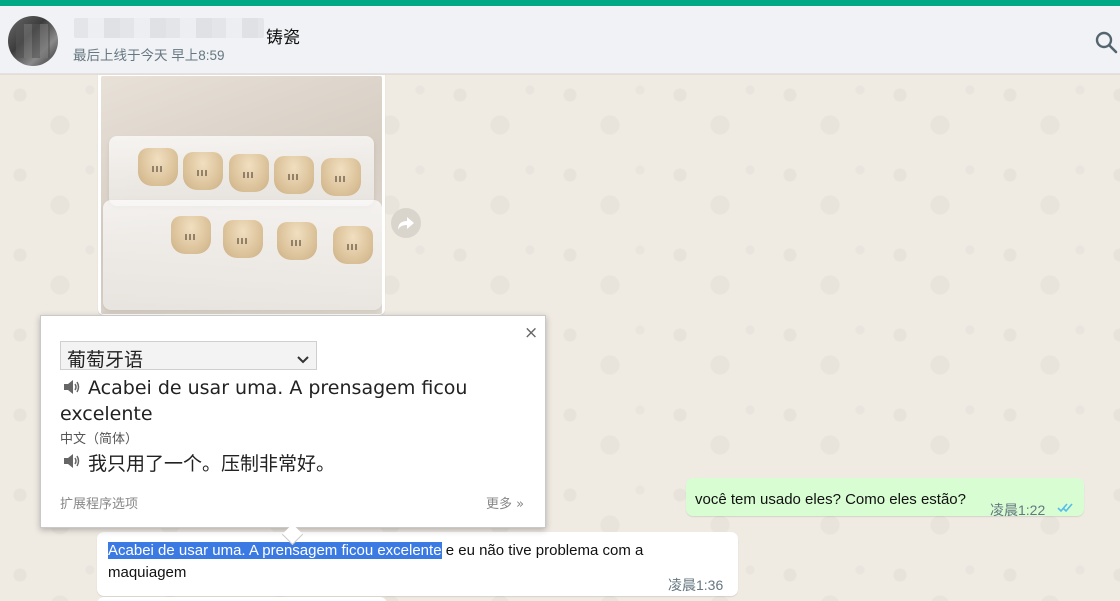 The image size is (1120, 601). What do you see at coordinates (1107, 43) in the screenshot?
I see `search-icon` at bounding box center [1107, 43].